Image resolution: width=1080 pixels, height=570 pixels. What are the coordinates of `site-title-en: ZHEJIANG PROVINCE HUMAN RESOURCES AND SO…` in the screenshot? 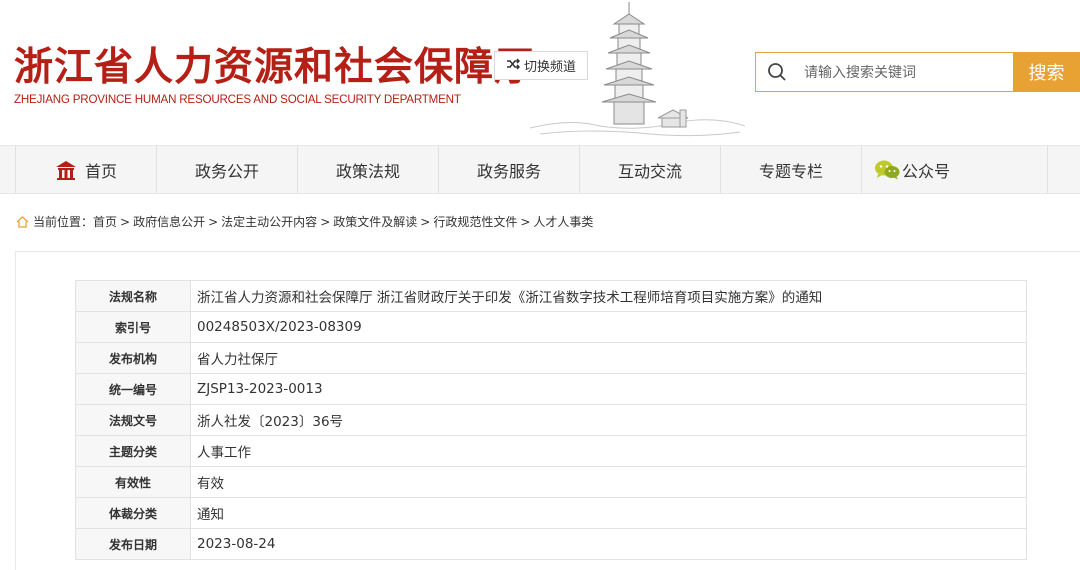 It's located at (237, 99).